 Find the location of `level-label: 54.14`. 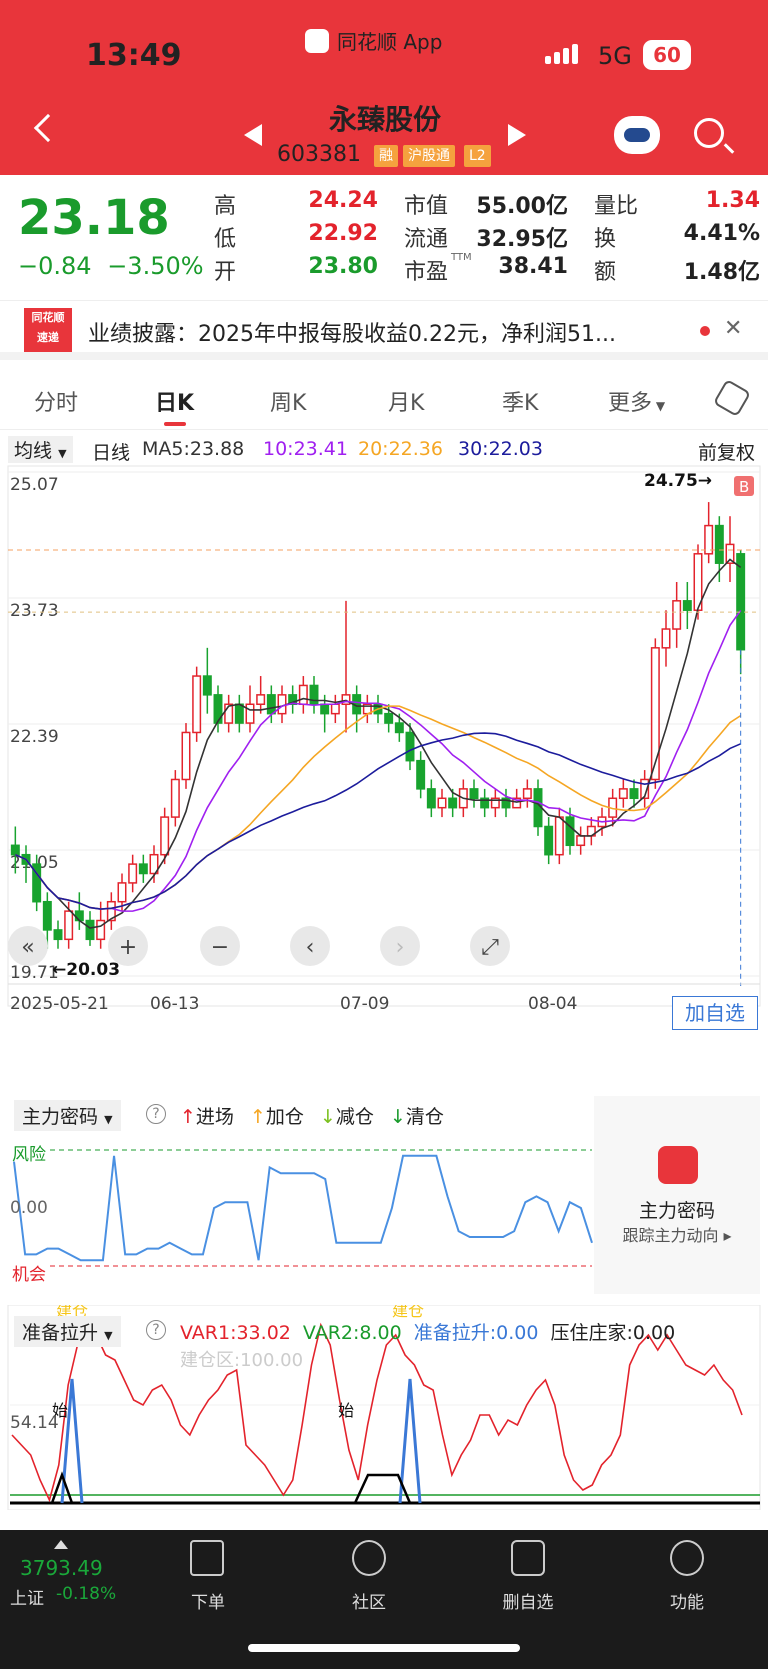

level-label: 54.14 is located at coordinates (34, 1423).